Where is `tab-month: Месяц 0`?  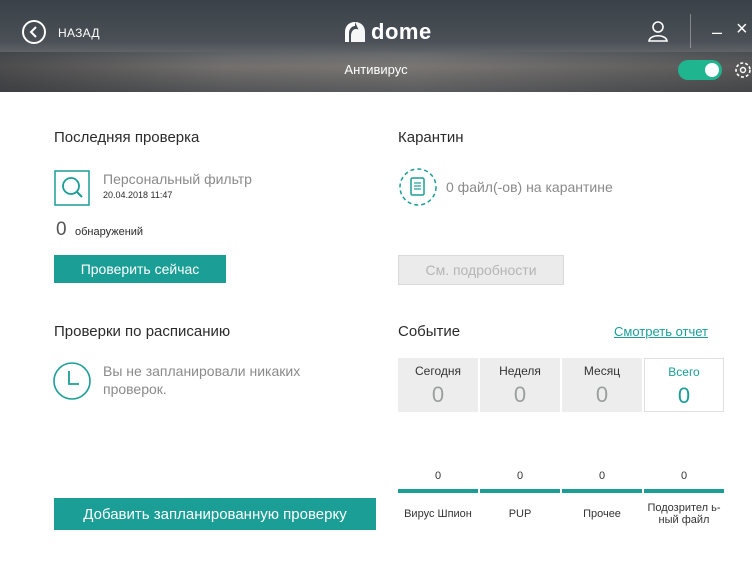 tab-month: Месяц 0 is located at coordinates (602, 385).